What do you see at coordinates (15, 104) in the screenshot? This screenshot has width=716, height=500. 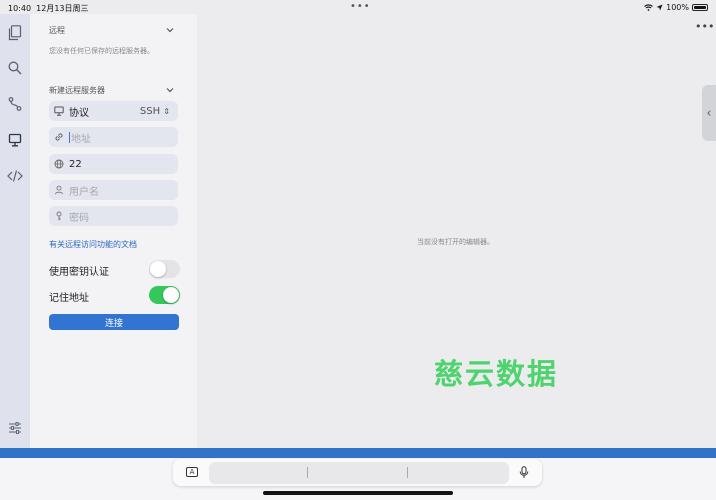 I see `source-control-icon` at bounding box center [15, 104].